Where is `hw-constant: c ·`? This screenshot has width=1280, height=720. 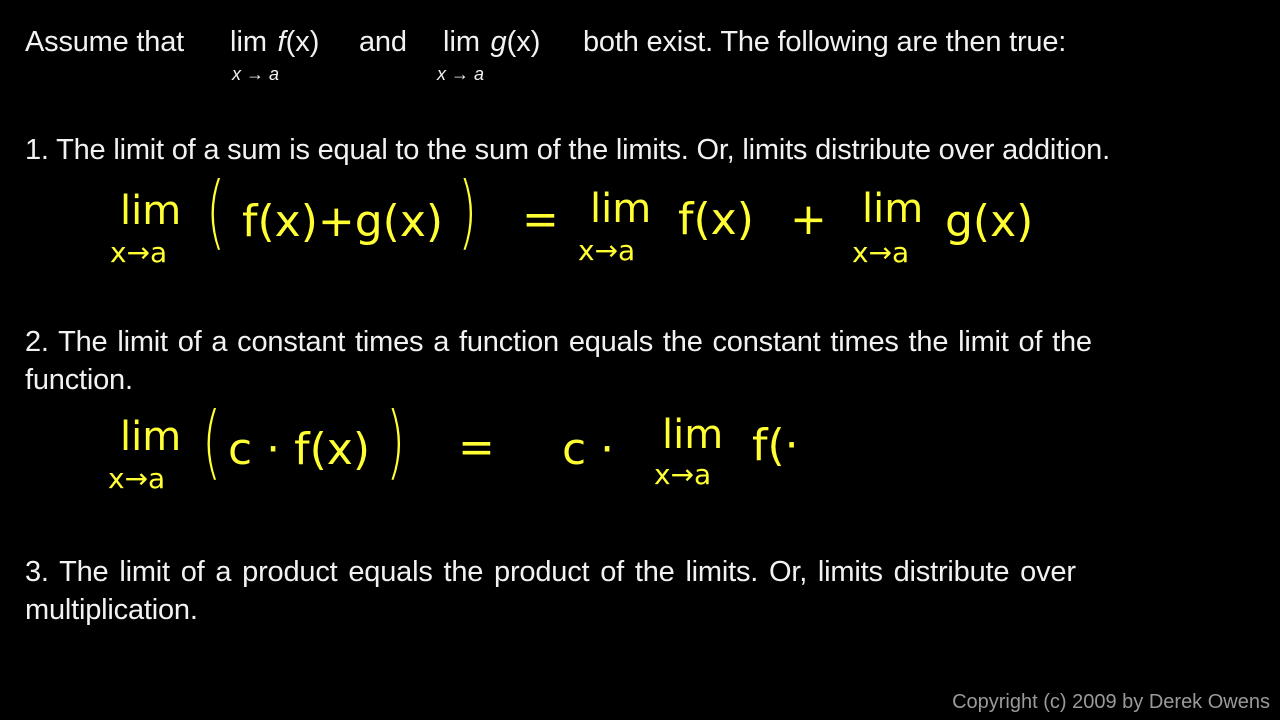
hw-constant: c · is located at coordinates (588, 449).